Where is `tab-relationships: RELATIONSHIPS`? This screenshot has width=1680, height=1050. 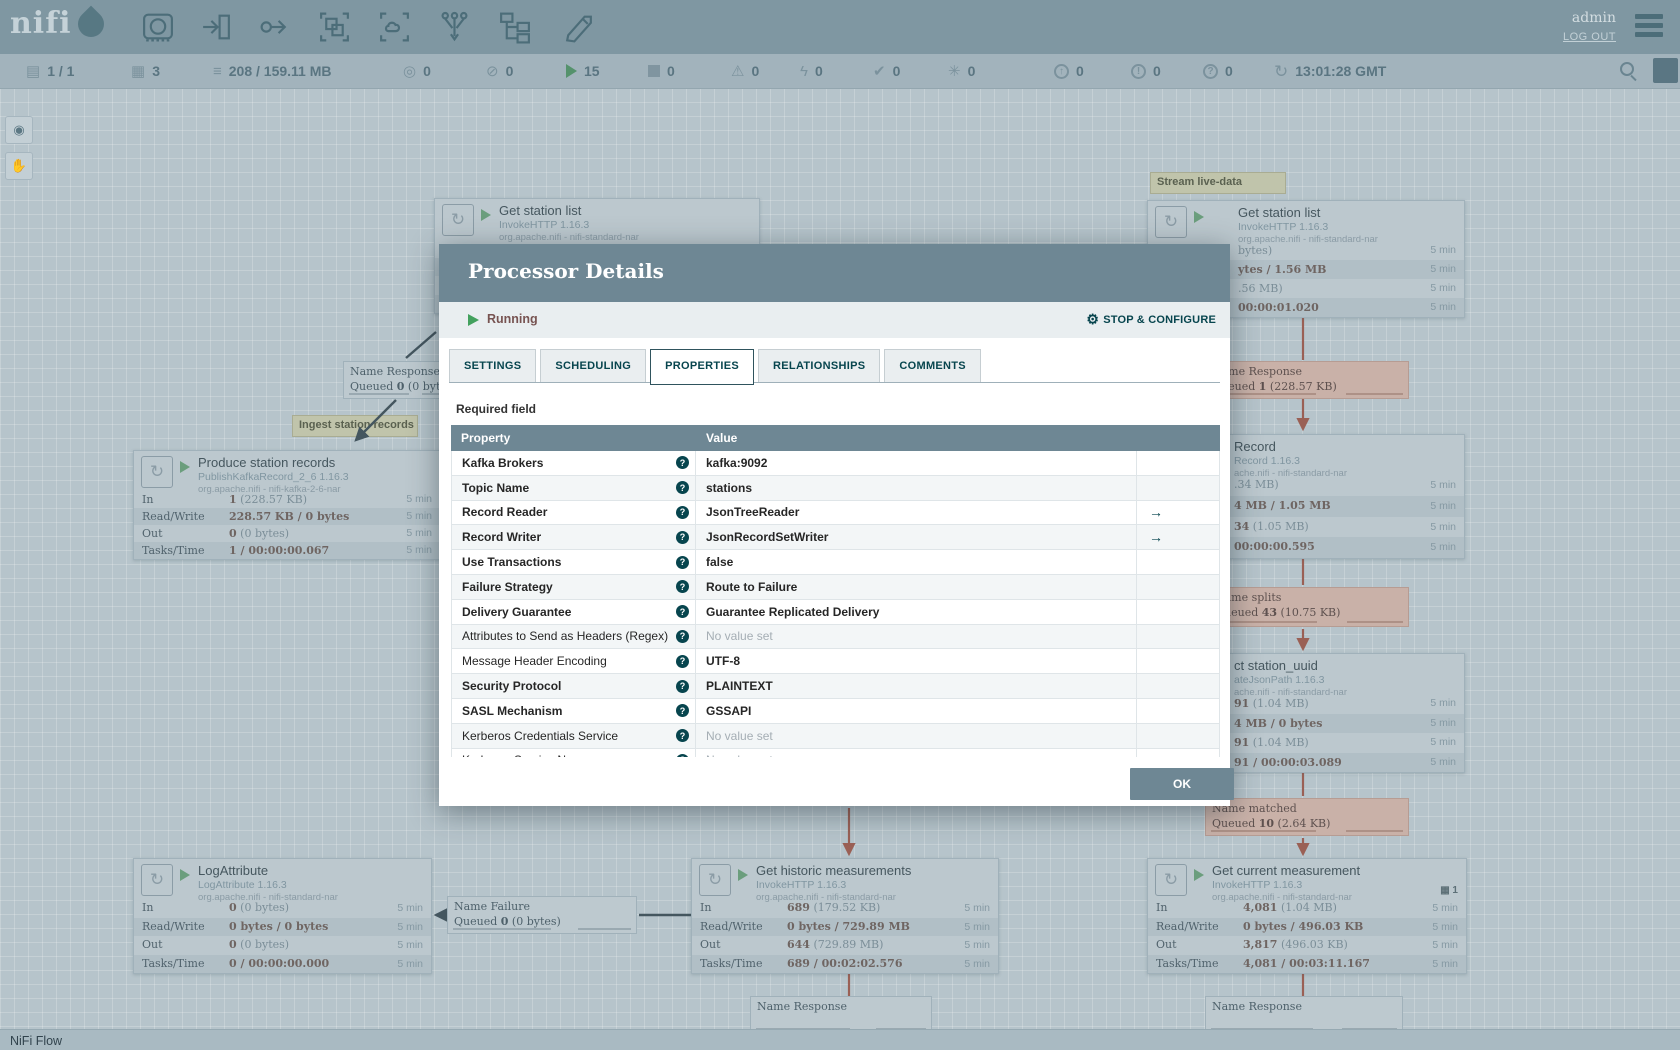 tab-relationships: RELATIONSHIPS is located at coordinates (819, 366).